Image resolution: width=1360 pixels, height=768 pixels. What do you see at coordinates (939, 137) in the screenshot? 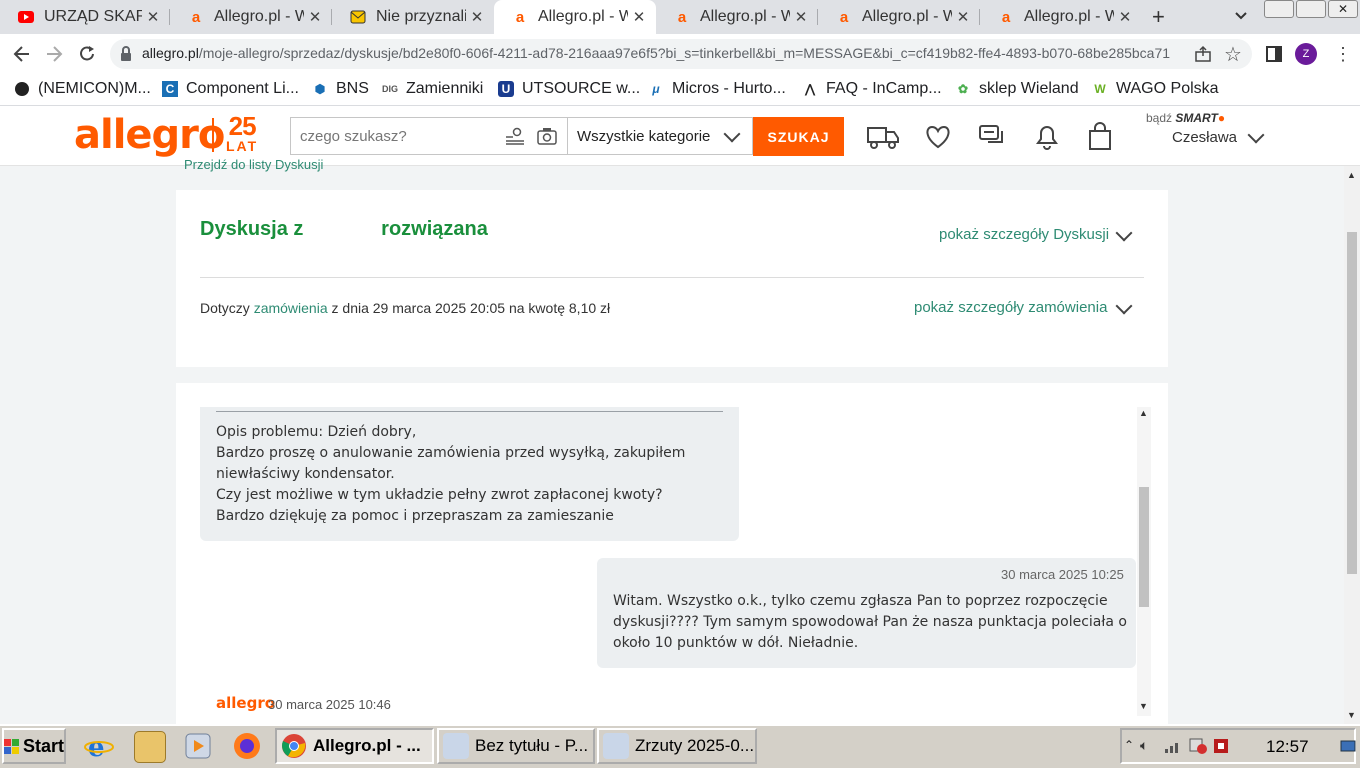
I see `heart-icon` at bounding box center [939, 137].